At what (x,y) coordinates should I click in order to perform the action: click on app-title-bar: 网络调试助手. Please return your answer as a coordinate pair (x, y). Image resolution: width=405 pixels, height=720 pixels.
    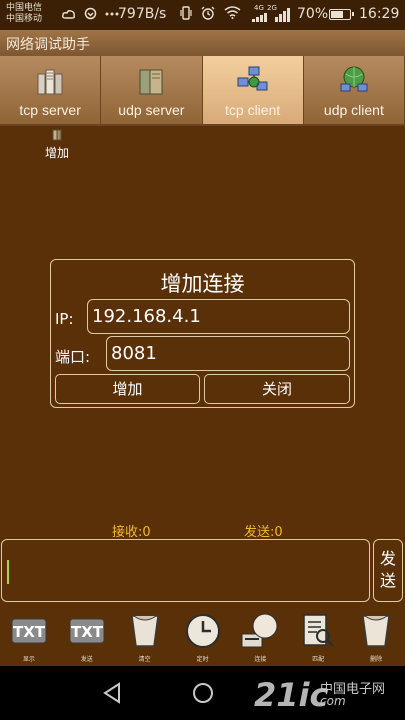
    Looking at the image, I should click on (202, 43).